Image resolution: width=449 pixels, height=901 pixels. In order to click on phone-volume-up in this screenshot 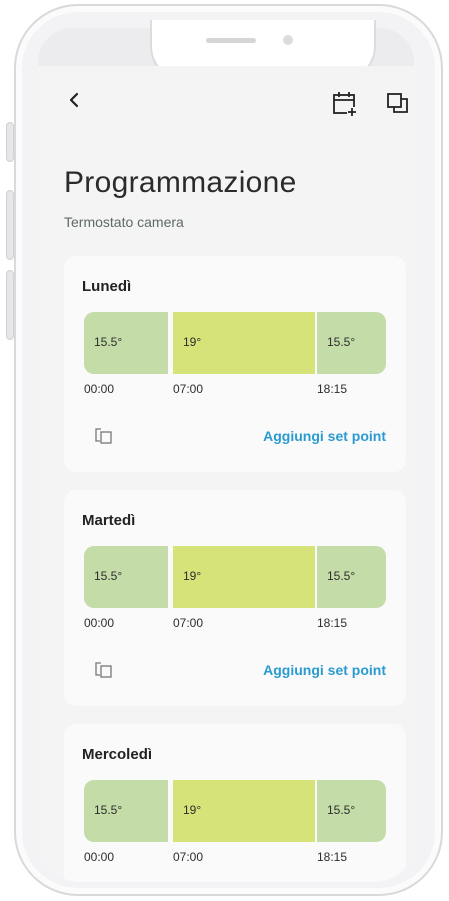, I will do `click(10, 225)`.